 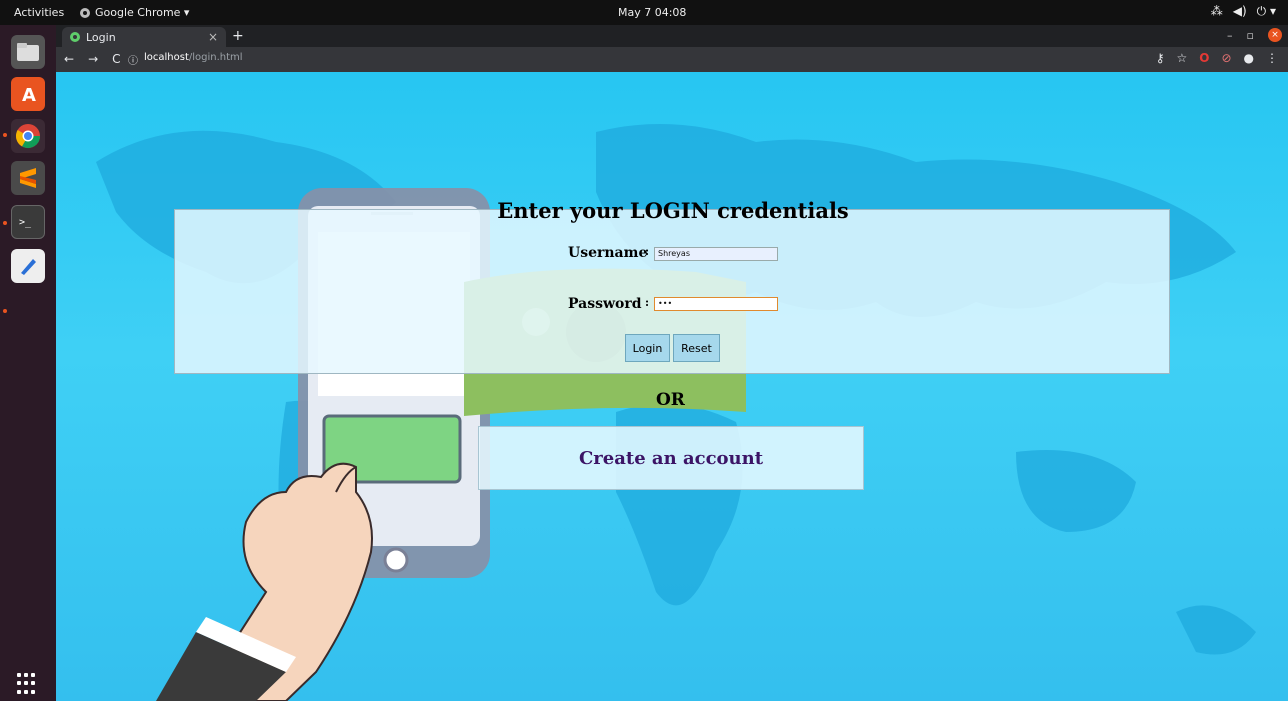 I want to click on power-icon: ⏻ ▾, so click(x=1266, y=11).